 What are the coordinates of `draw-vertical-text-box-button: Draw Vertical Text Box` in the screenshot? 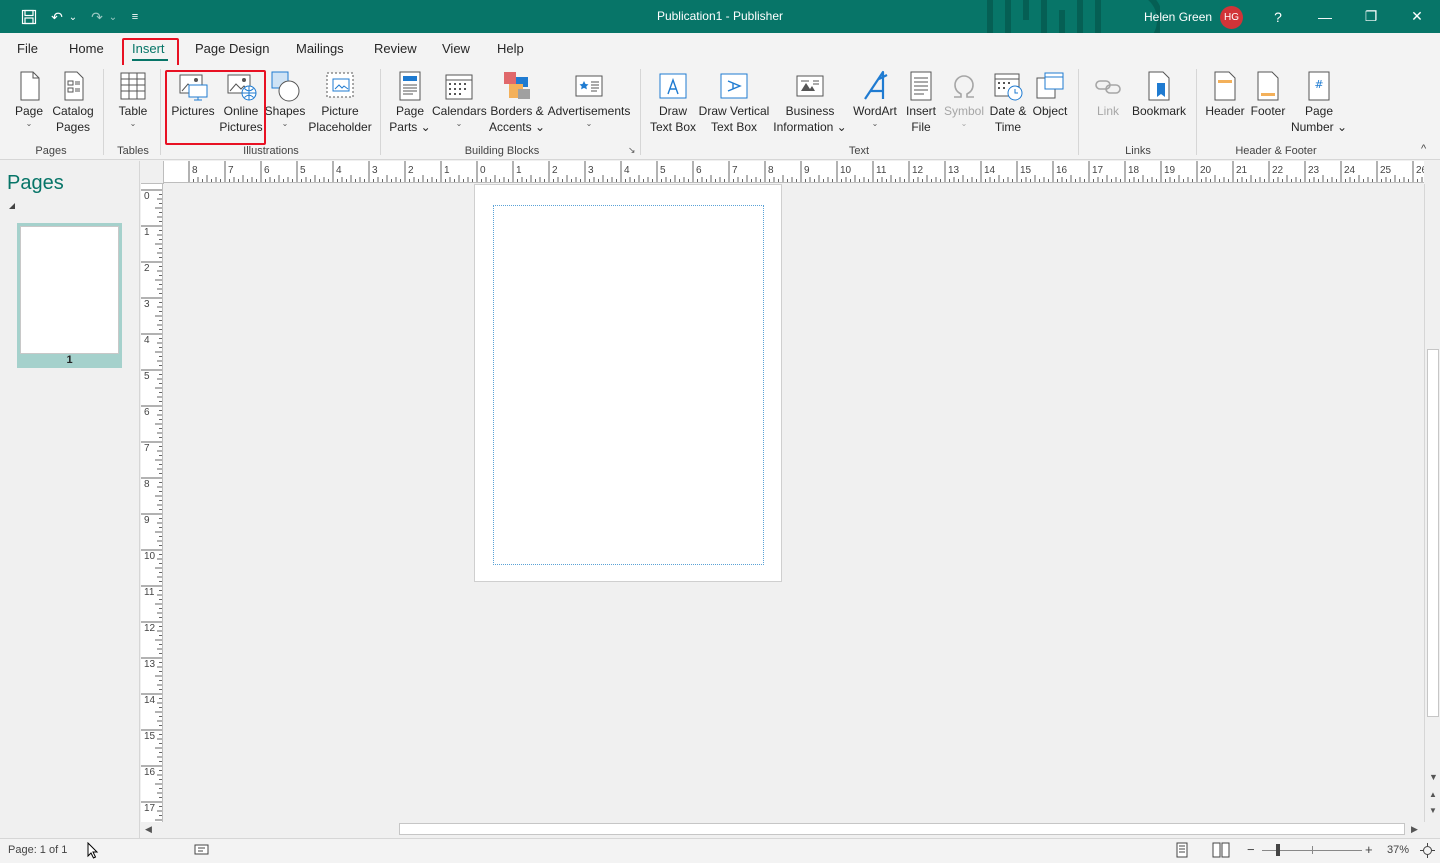 It's located at (734, 102).